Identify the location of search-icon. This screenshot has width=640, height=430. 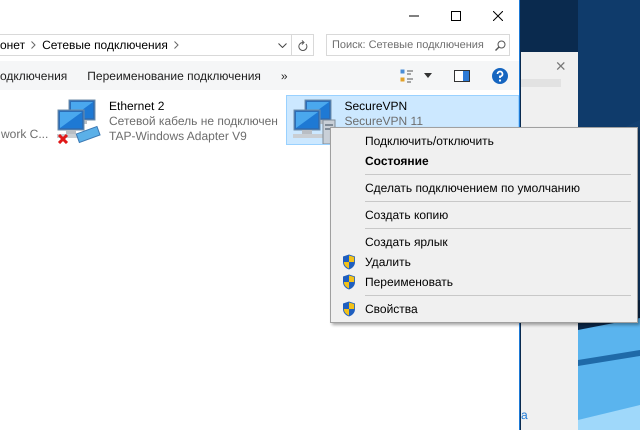
(500, 45).